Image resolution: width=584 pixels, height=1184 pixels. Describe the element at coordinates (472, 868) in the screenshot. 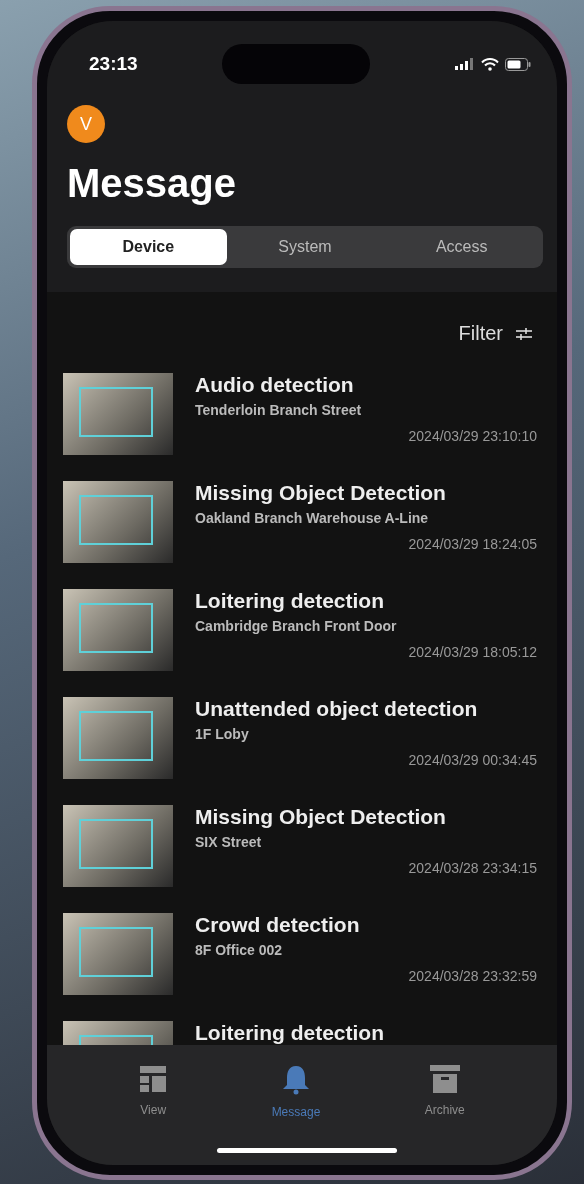

I see `message-time: 2024/03/28 23:34:15` at that location.